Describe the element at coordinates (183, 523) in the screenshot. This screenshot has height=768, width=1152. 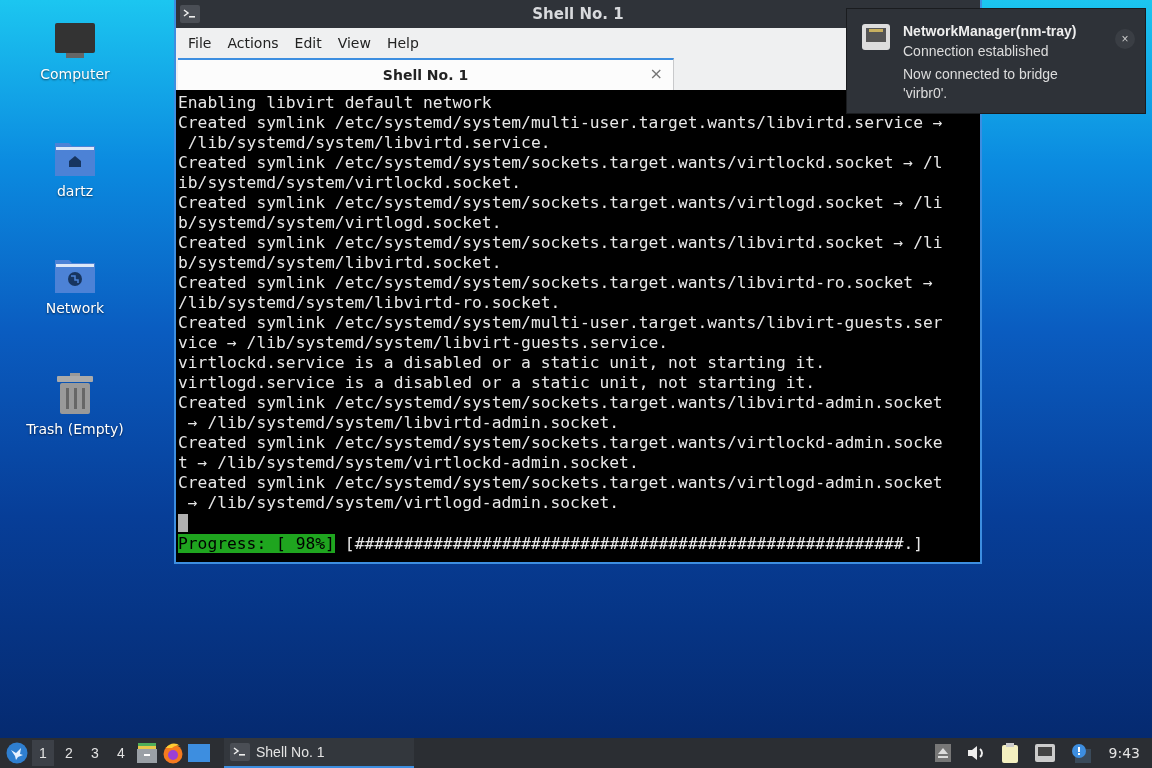
I see `text-cursor` at that location.